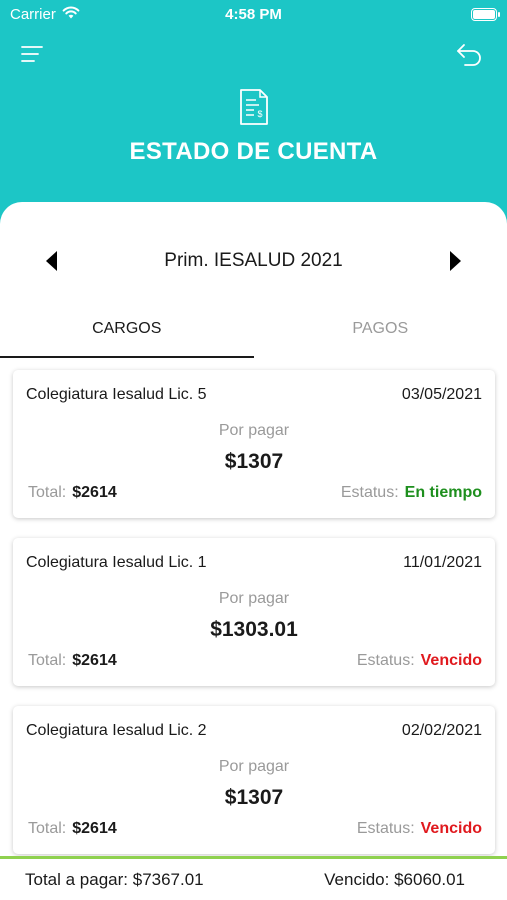  Describe the element at coordinates (441, 730) in the screenshot. I see `charge-date: 02/02/2021` at that location.